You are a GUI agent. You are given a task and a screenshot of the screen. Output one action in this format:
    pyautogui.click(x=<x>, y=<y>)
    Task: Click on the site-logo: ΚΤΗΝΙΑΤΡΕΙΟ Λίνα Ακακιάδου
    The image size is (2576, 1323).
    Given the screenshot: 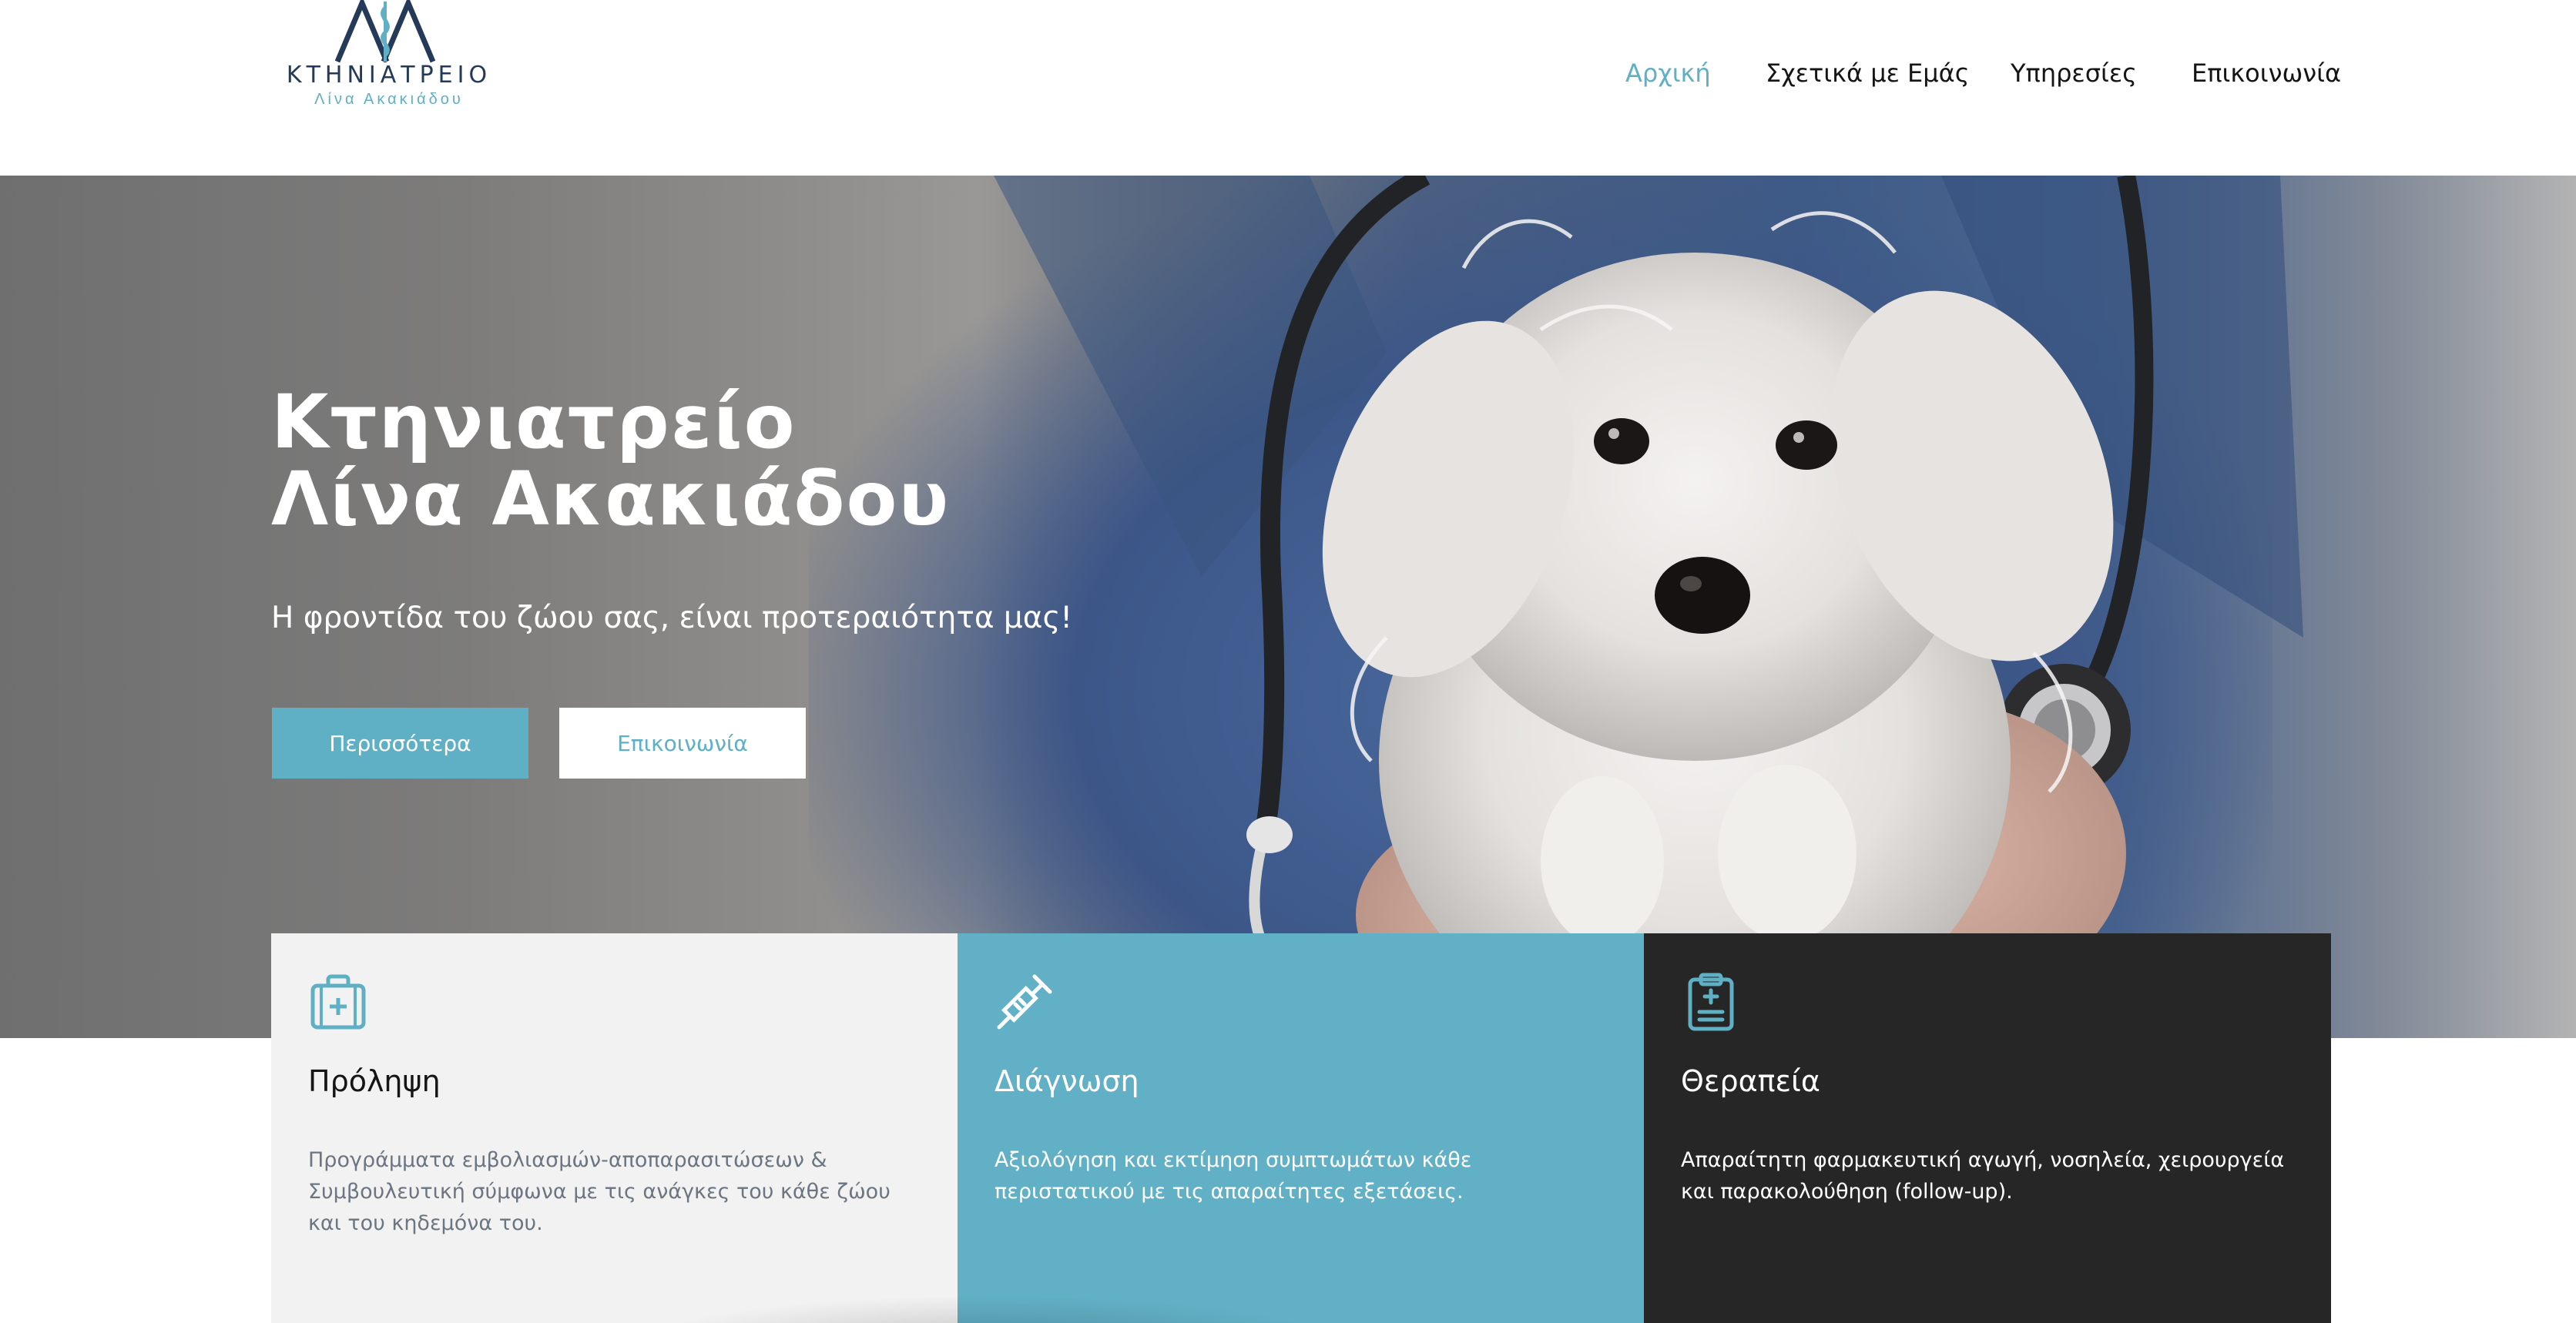 What is the action you would take?
    pyautogui.click(x=389, y=58)
    